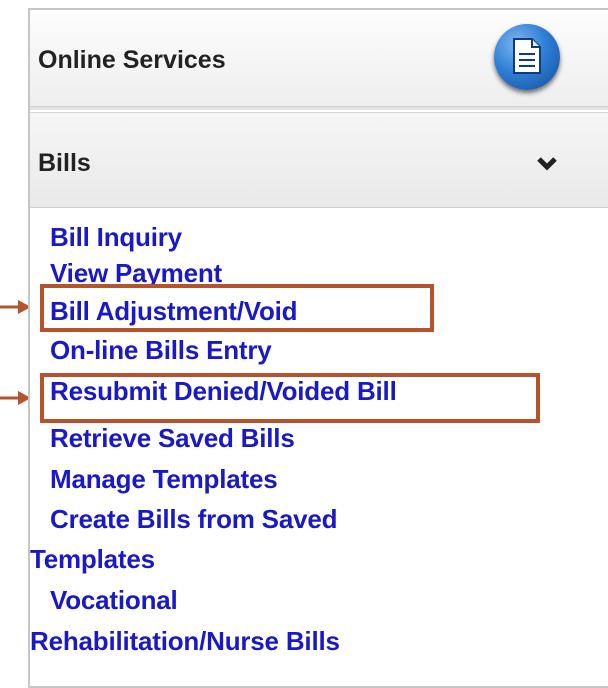 This screenshot has height=688, width=608. What do you see at coordinates (164, 479) in the screenshot?
I see `link-manage-templates: Manage Templates` at bounding box center [164, 479].